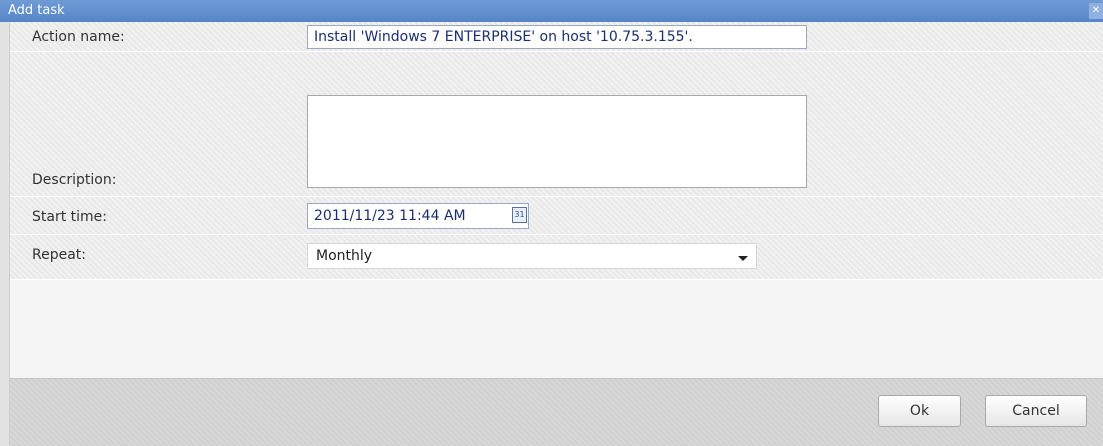 The width and height of the screenshot is (1103, 446). What do you see at coordinates (532, 256) in the screenshot?
I see `repeat-select: Monthly` at bounding box center [532, 256].